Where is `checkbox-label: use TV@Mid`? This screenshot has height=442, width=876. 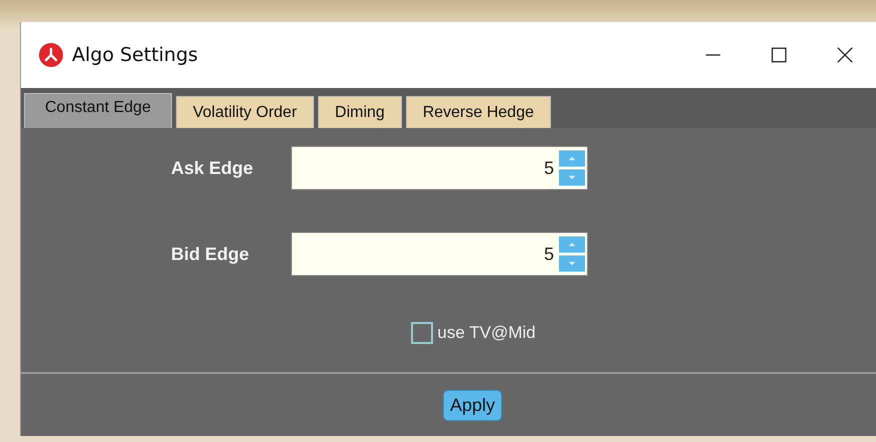
checkbox-label: use TV@Mid is located at coordinates (486, 333).